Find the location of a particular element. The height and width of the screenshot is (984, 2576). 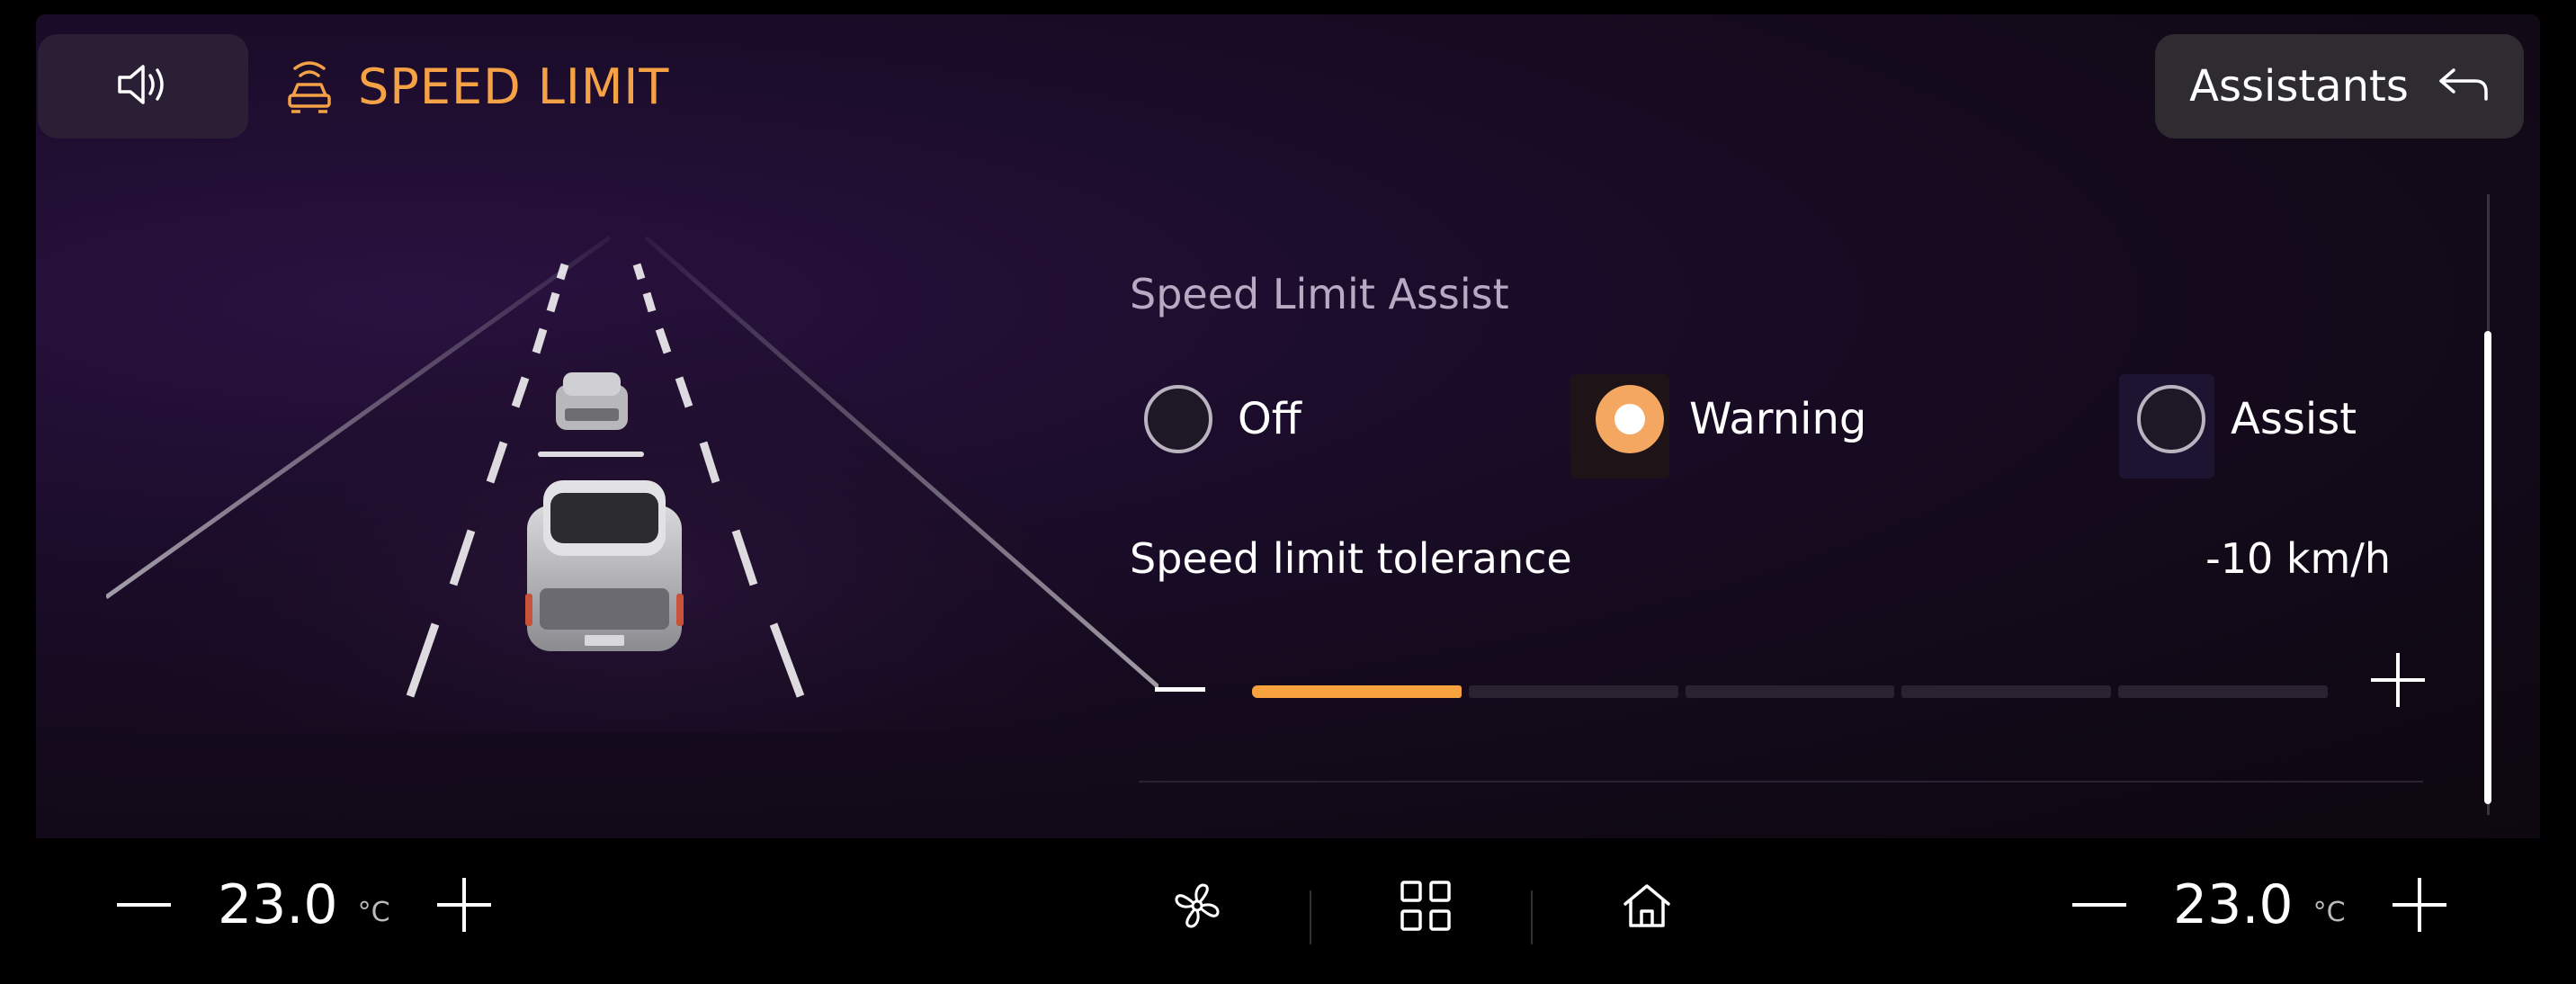

assistants-back-button: Assistants is located at coordinates (2339, 86).